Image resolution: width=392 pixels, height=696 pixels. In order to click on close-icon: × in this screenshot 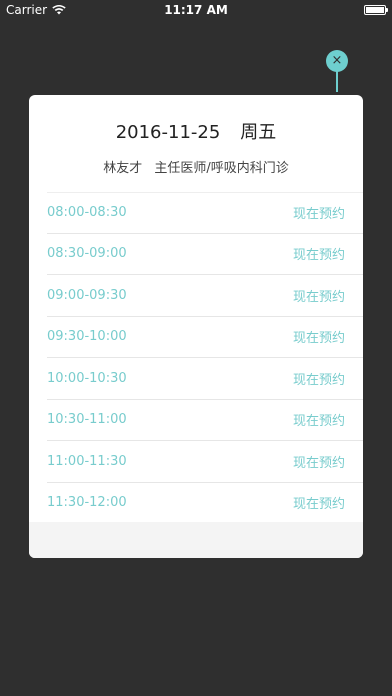, I will do `click(337, 60)`.